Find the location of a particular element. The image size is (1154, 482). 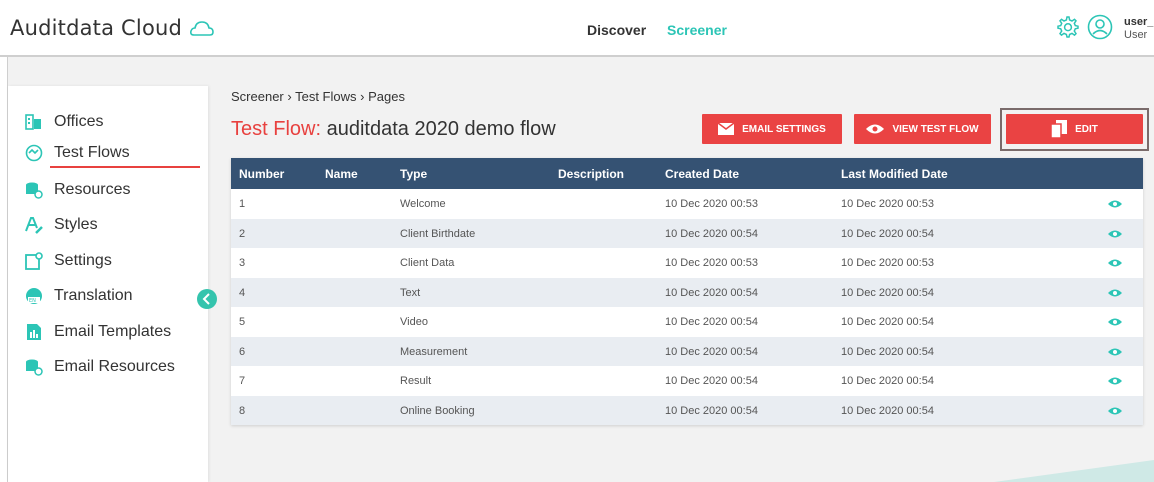

edit-button: EDIT is located at coordinates (1074, 129).